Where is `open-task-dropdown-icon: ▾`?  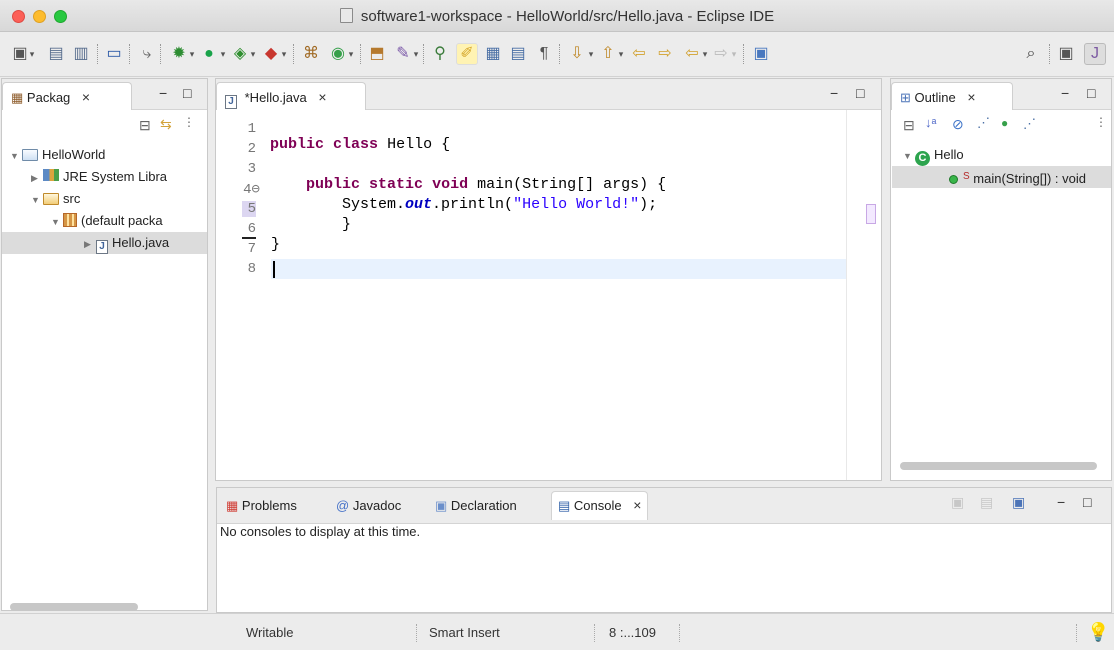
open-task-dropdown-icon: ▾ is located at coordinates (416, 54).